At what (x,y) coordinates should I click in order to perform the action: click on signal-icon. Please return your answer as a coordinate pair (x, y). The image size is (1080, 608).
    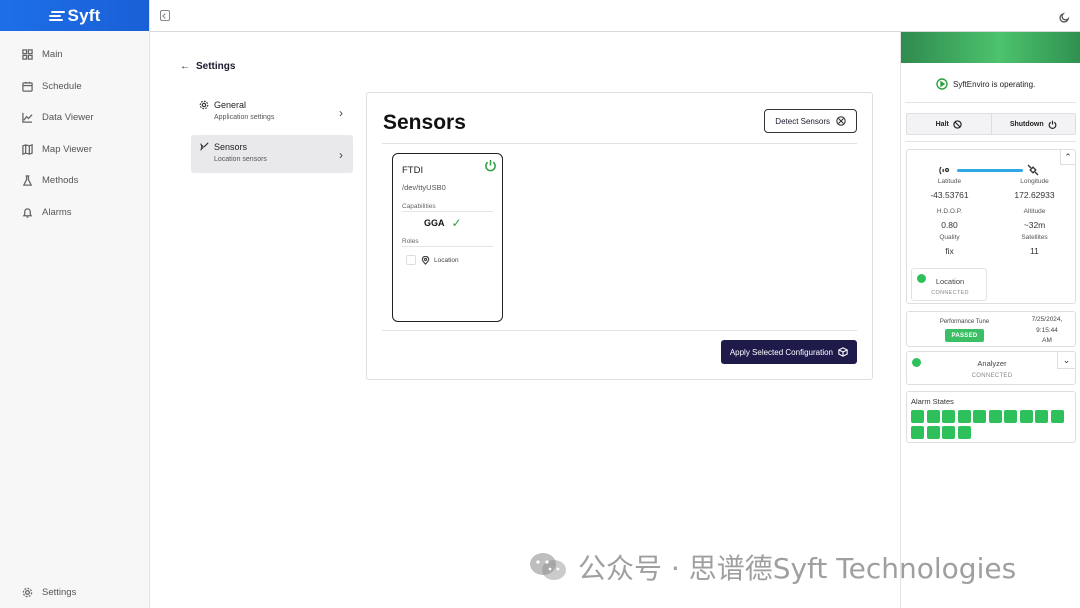
    Looking at the image, I should click on (944, 170).